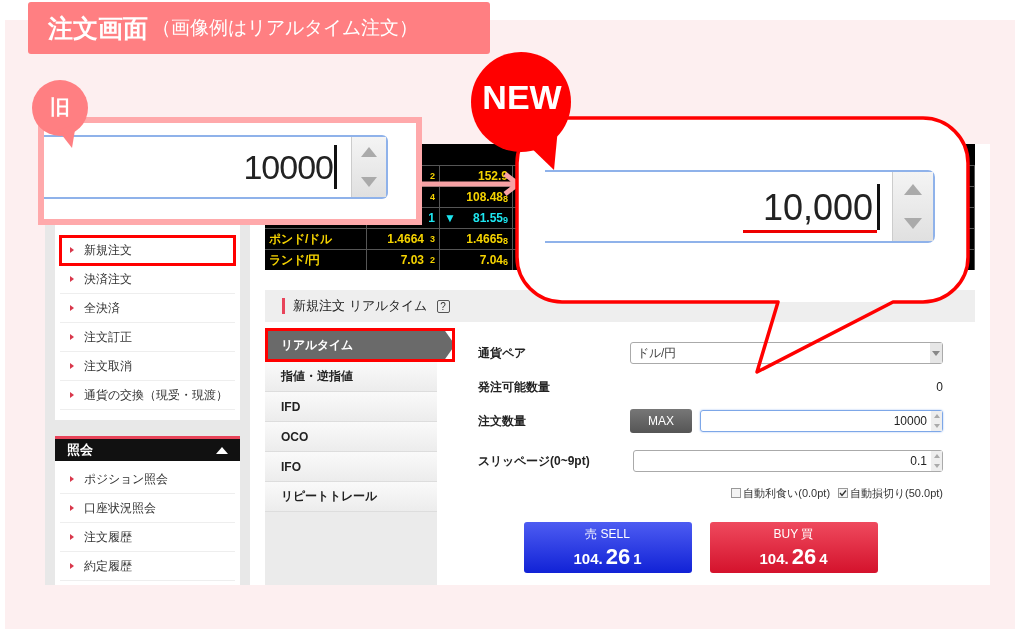 Image resolution: width=1021 pixels, height=629 pixels. Describe the element at coordinates (351, 467) in the screenshot. I see `order-type-tab: IFO` at that location.